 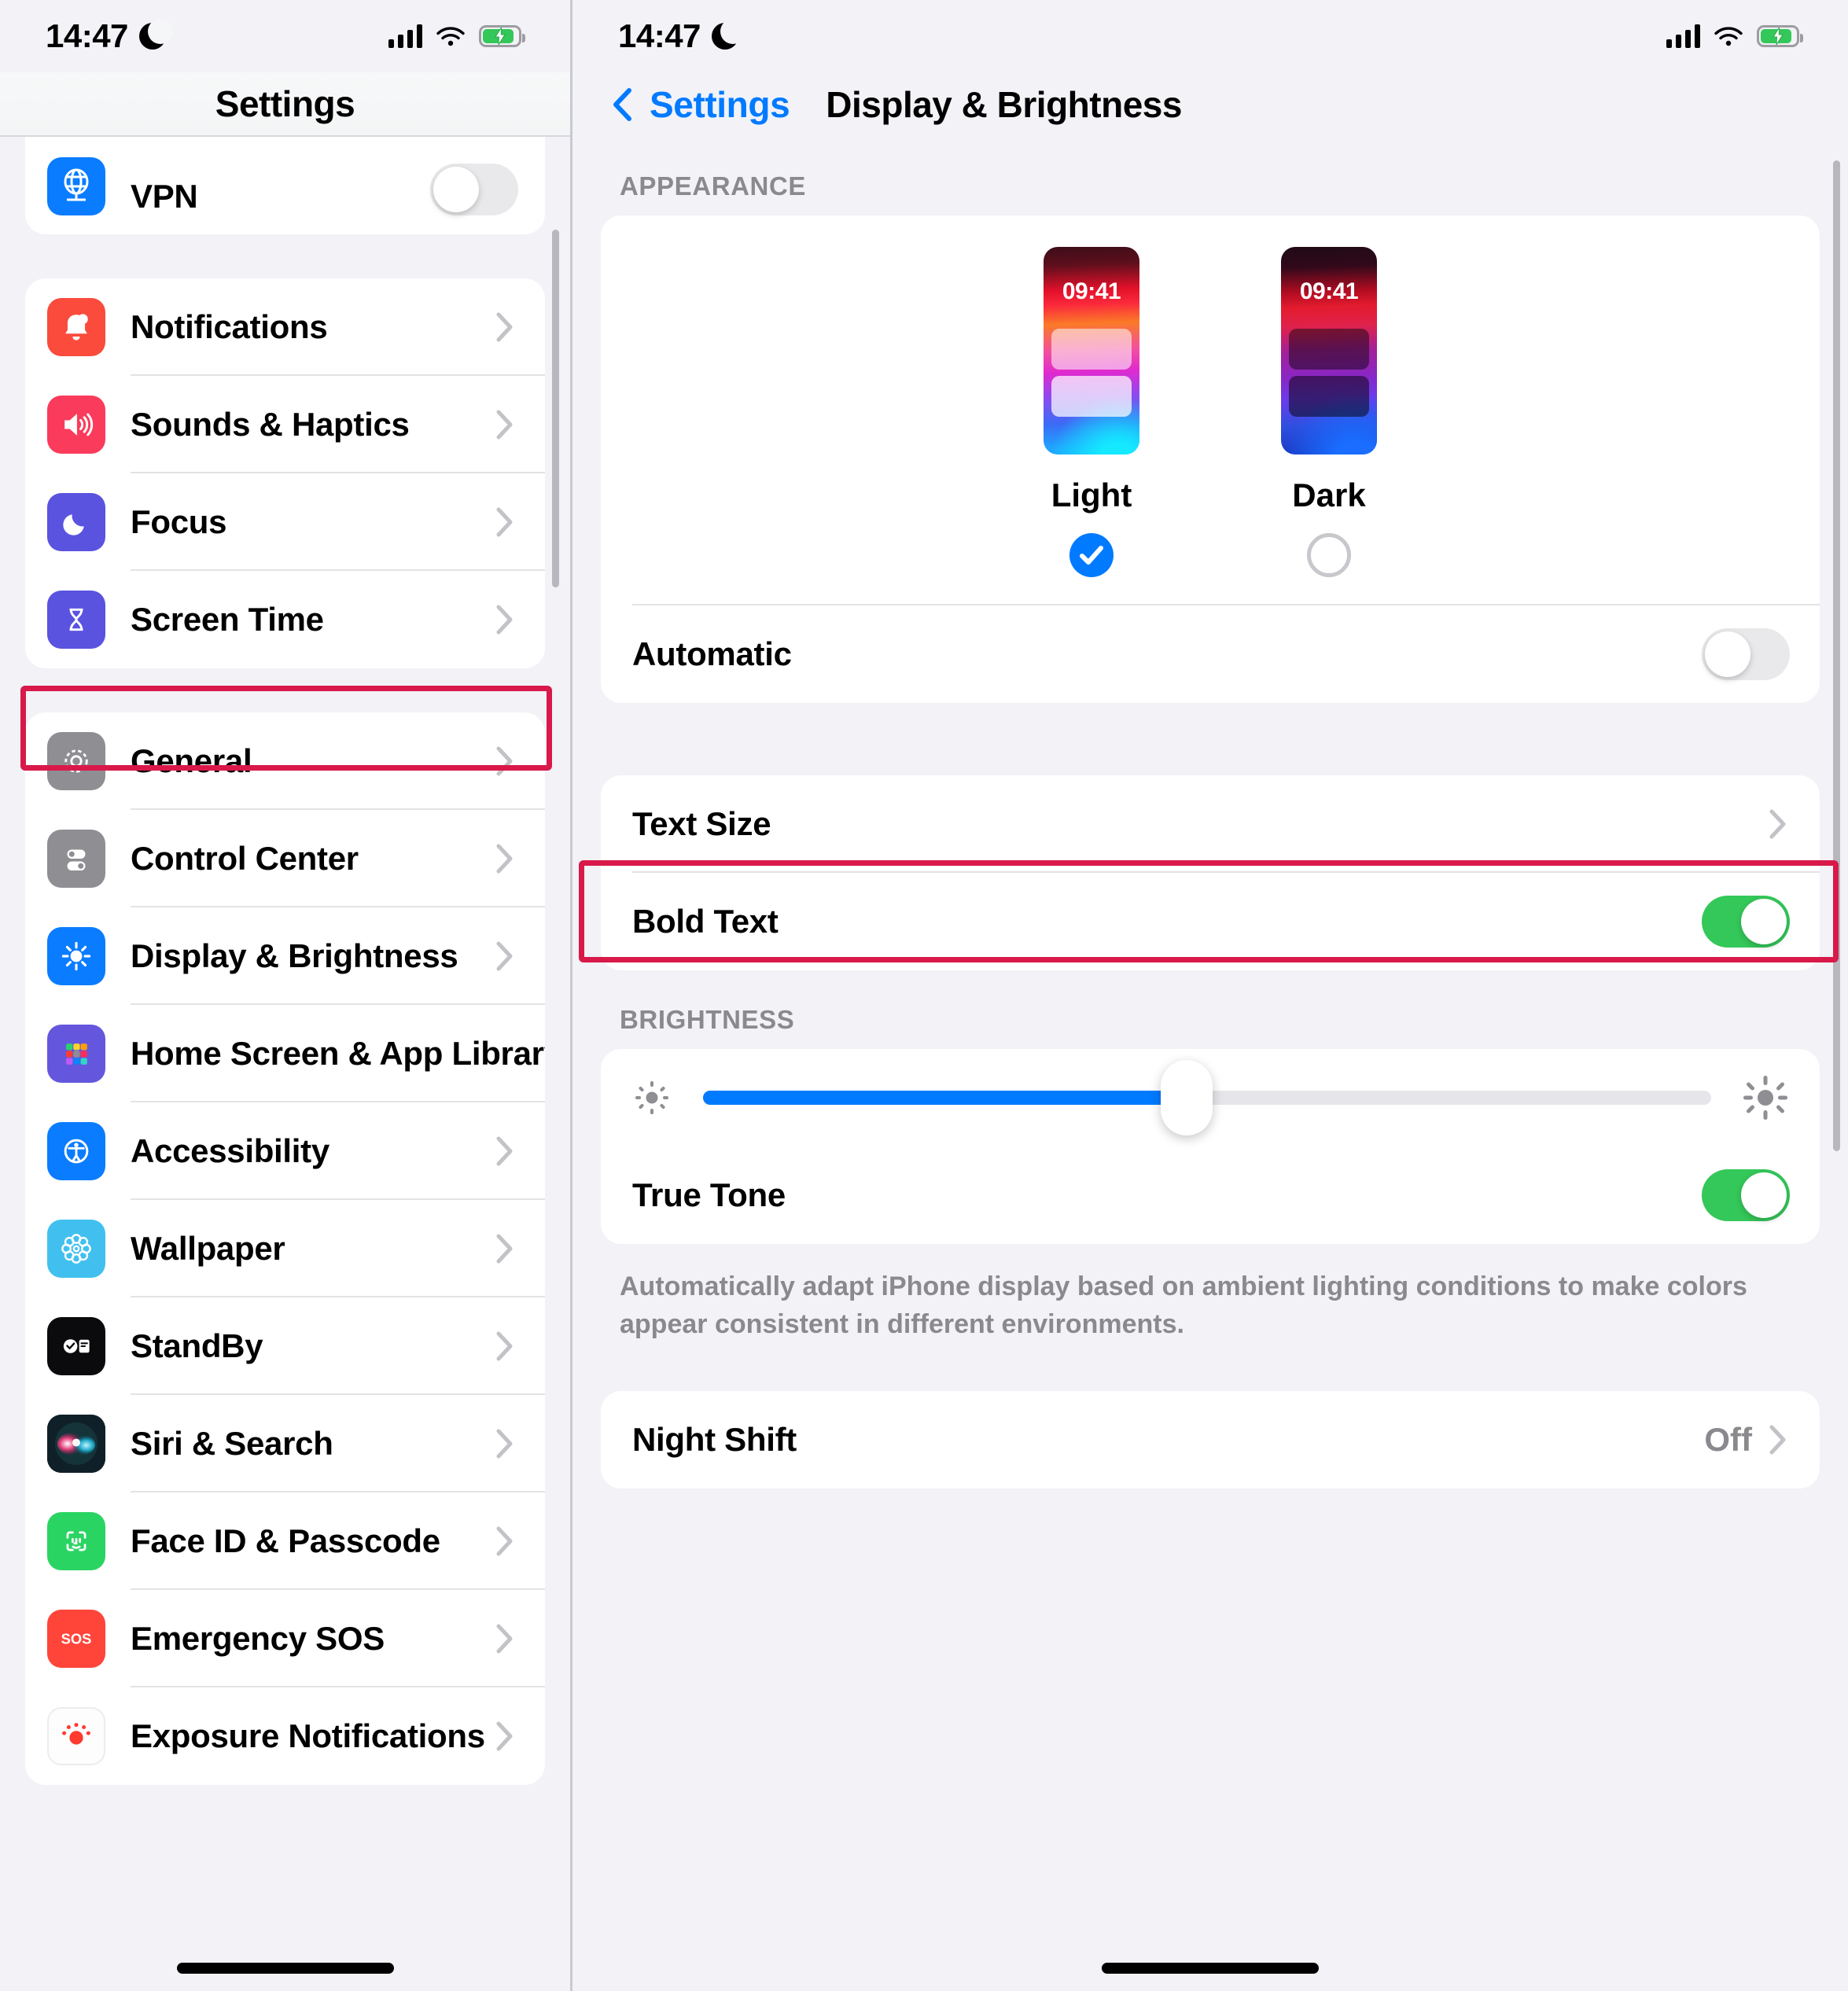 I want to click on scrollbar-right, so click(x=1836, y=655).